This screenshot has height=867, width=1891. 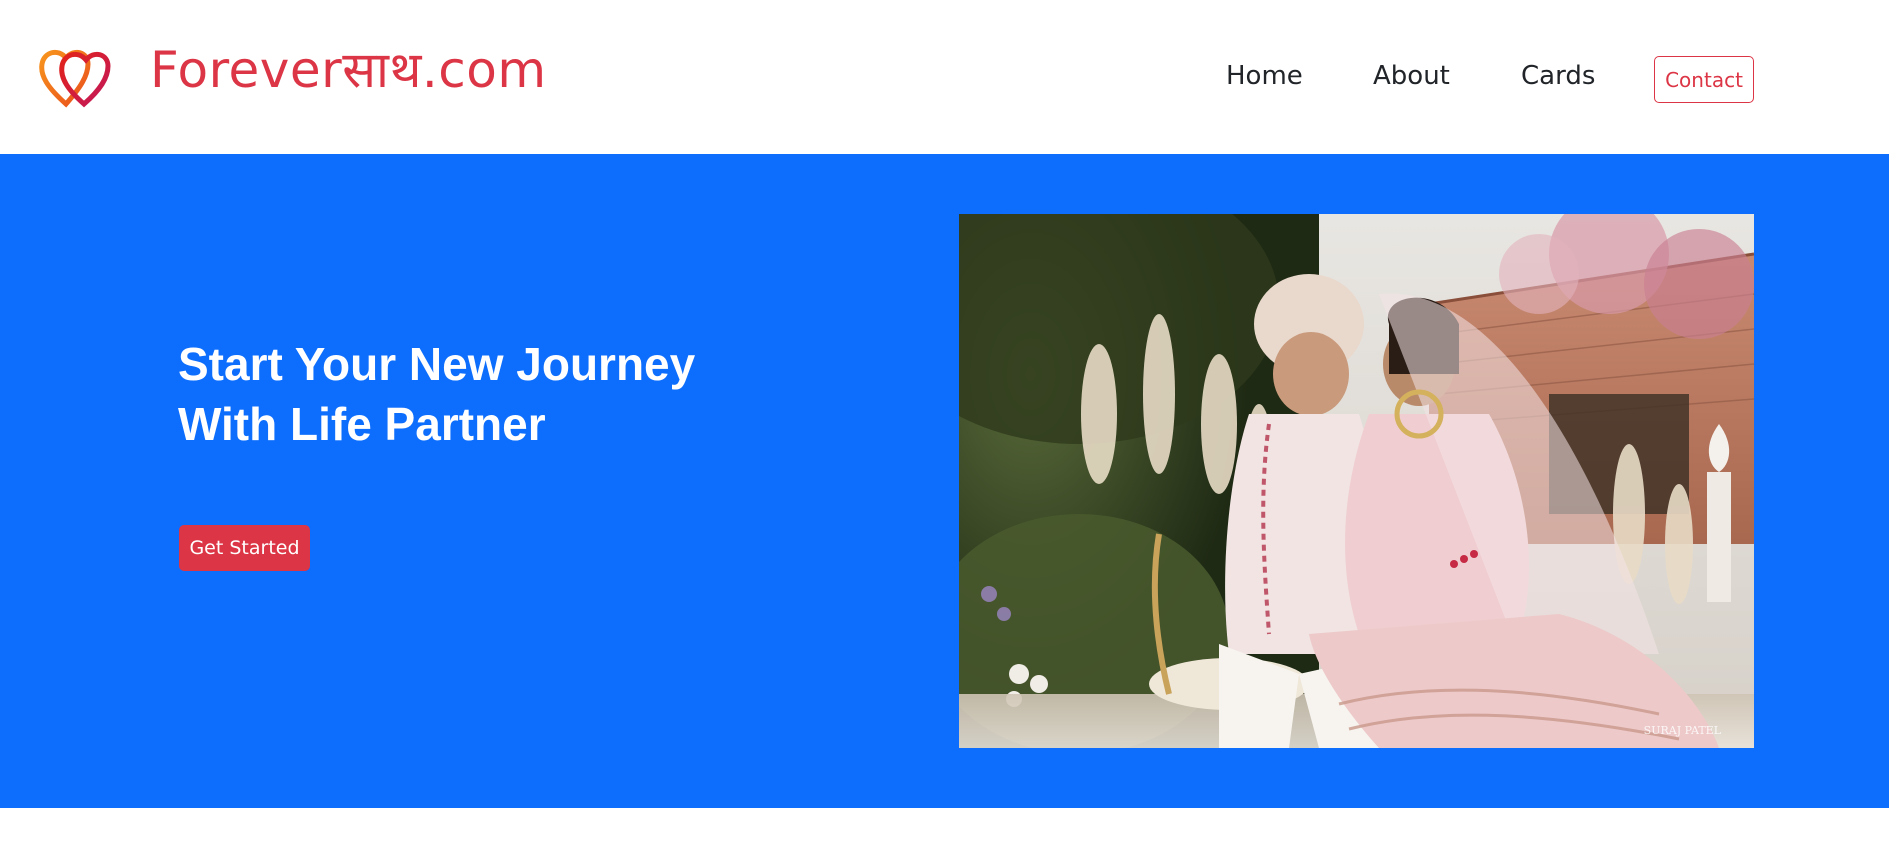 I want to click on hero-title-line-1: Start Your New Journey, so click(x=437, y=364).